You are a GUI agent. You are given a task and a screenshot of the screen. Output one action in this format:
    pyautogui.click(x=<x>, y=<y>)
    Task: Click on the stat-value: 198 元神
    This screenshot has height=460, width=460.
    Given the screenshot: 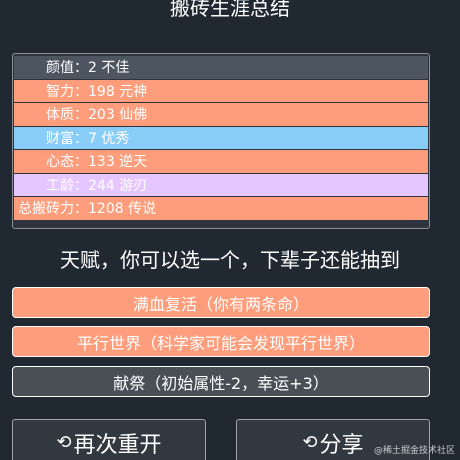 What is the action you would take?
    pyautogui.click(x=118, y=91)
    